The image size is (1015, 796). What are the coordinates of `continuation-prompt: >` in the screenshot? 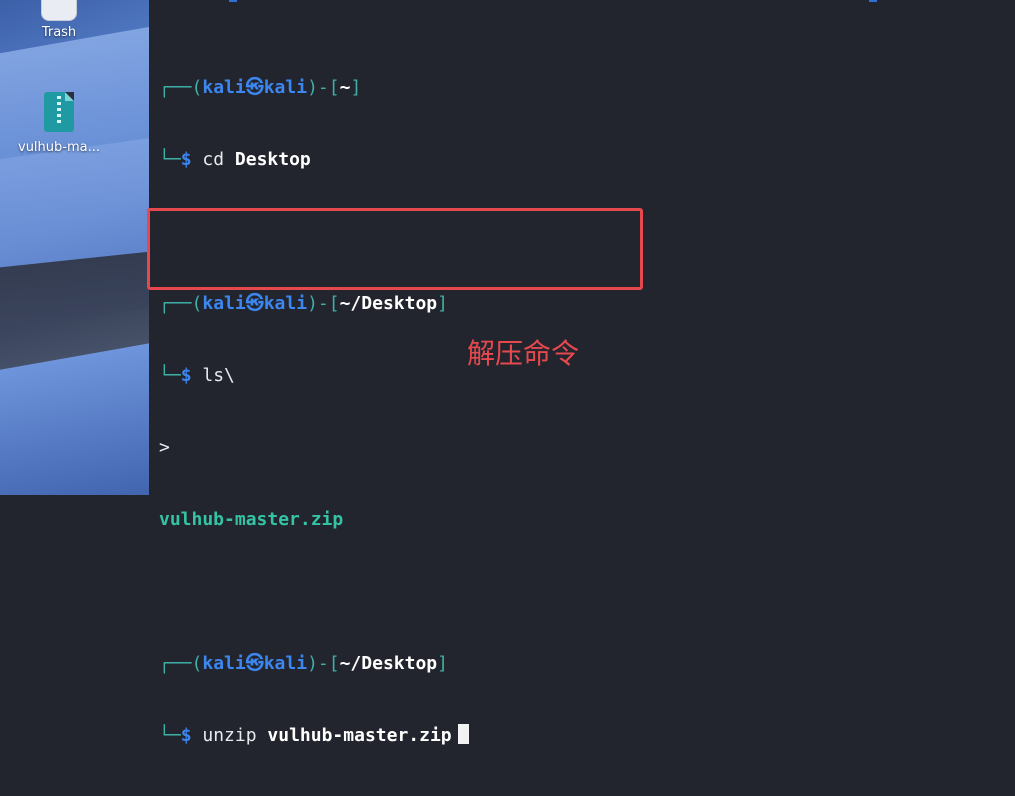 It's located at (164, 447).